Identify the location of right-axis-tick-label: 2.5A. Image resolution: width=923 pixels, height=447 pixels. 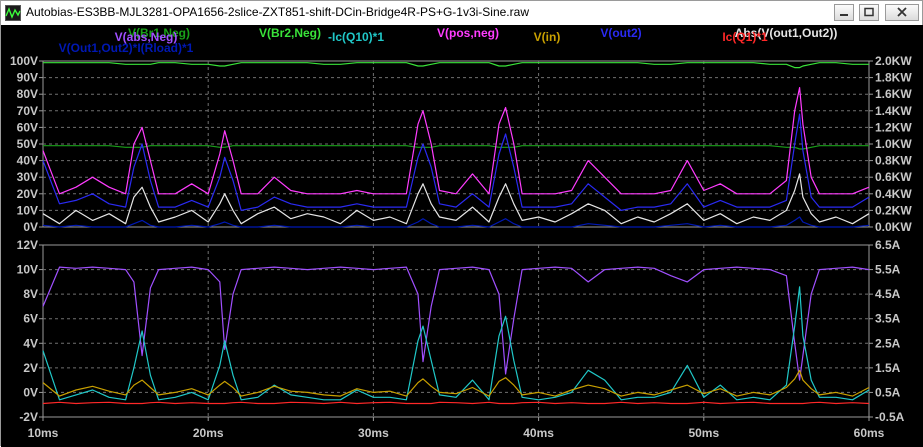
(888, 343).